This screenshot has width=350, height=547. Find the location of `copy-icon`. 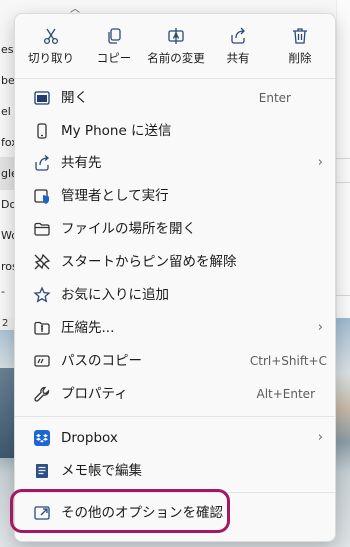

copy-icon is located at coordinates (114, 36).